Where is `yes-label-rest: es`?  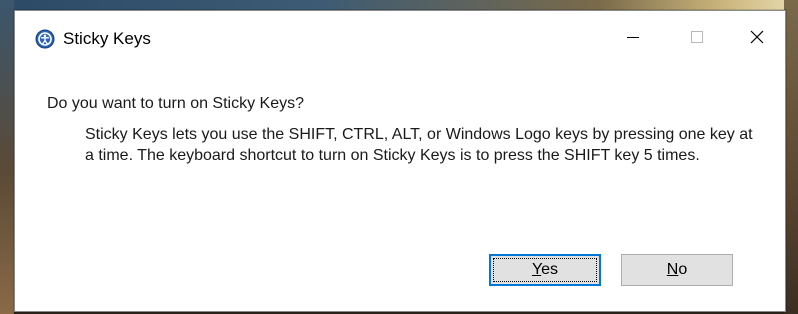 yes-label-rest: es is located at coordinates (550, 269).